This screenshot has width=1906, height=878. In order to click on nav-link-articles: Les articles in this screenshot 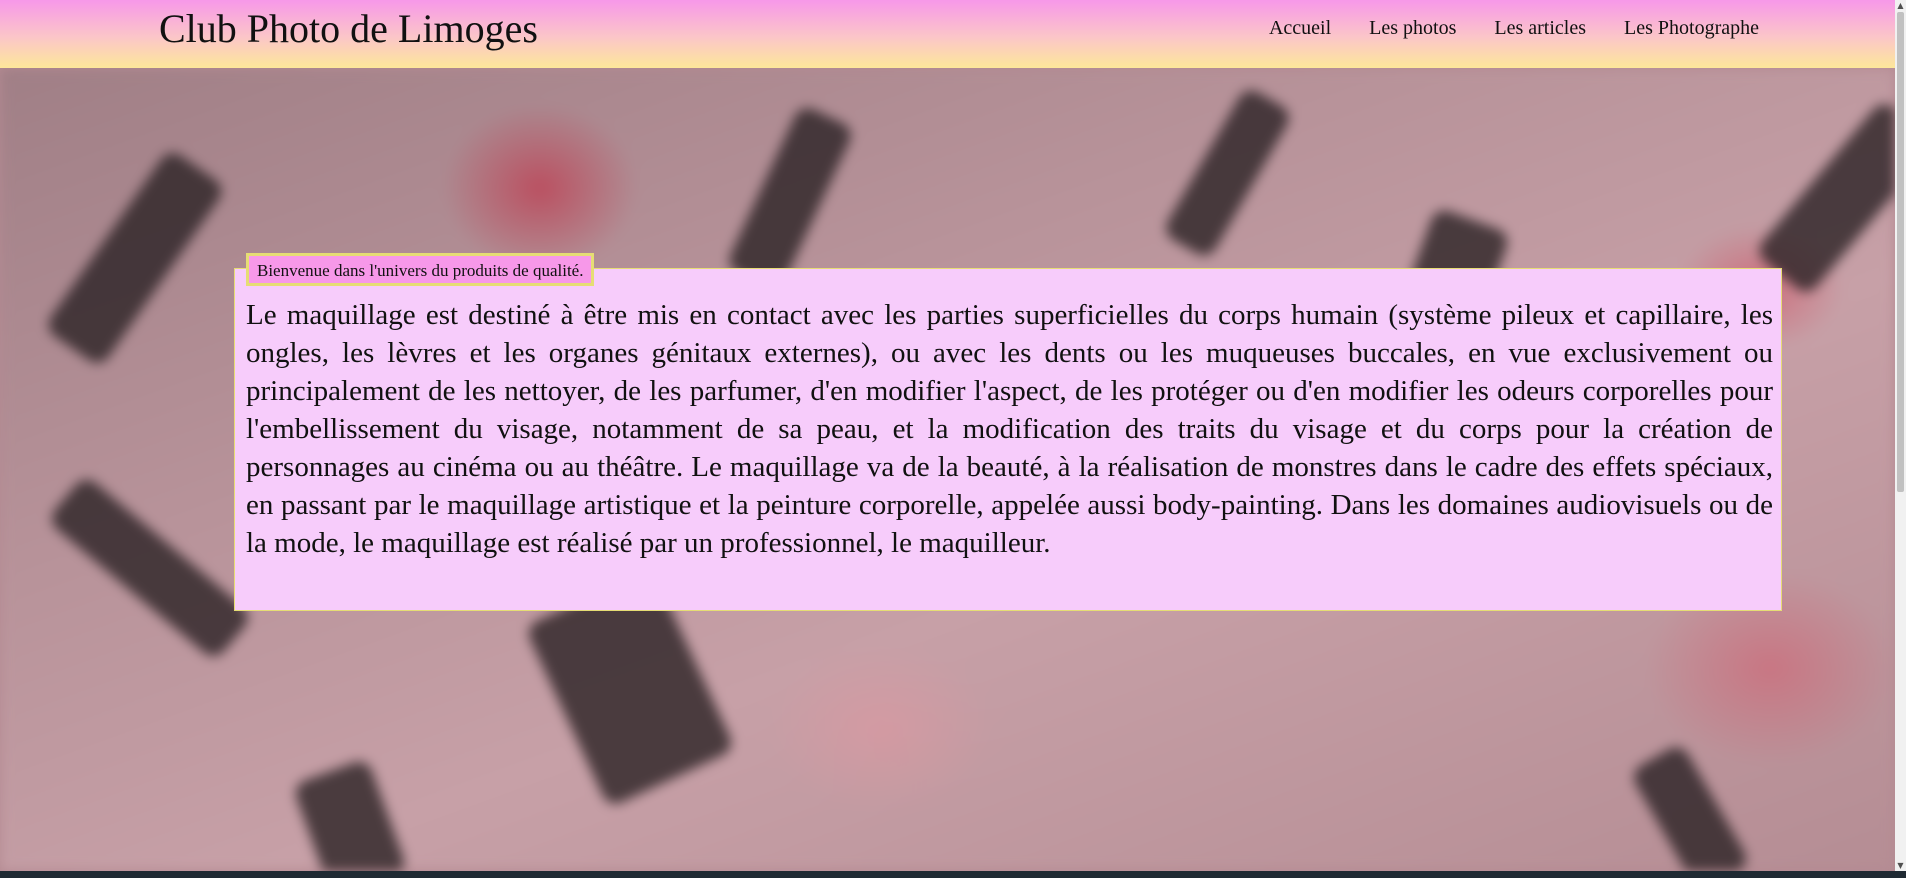, I will do `click(1540, 28)`.